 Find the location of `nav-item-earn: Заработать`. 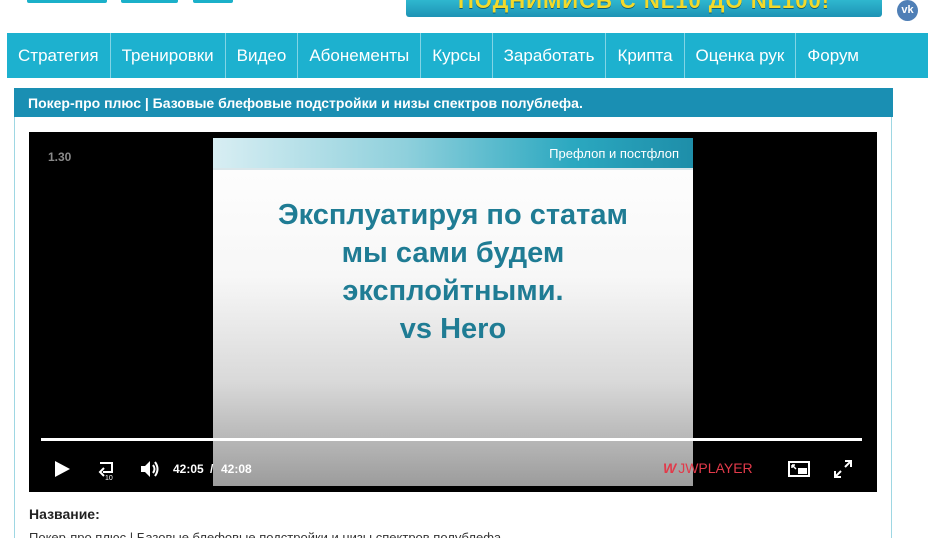

nav-item-earn: Заработать is located at coordinates (550, 55).